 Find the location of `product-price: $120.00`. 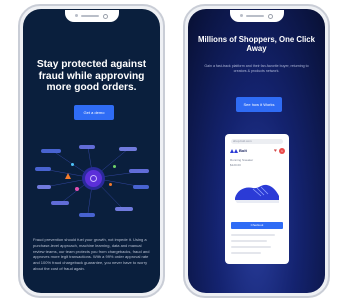

product-price: $120.00 is located at coordinates (235, 165).